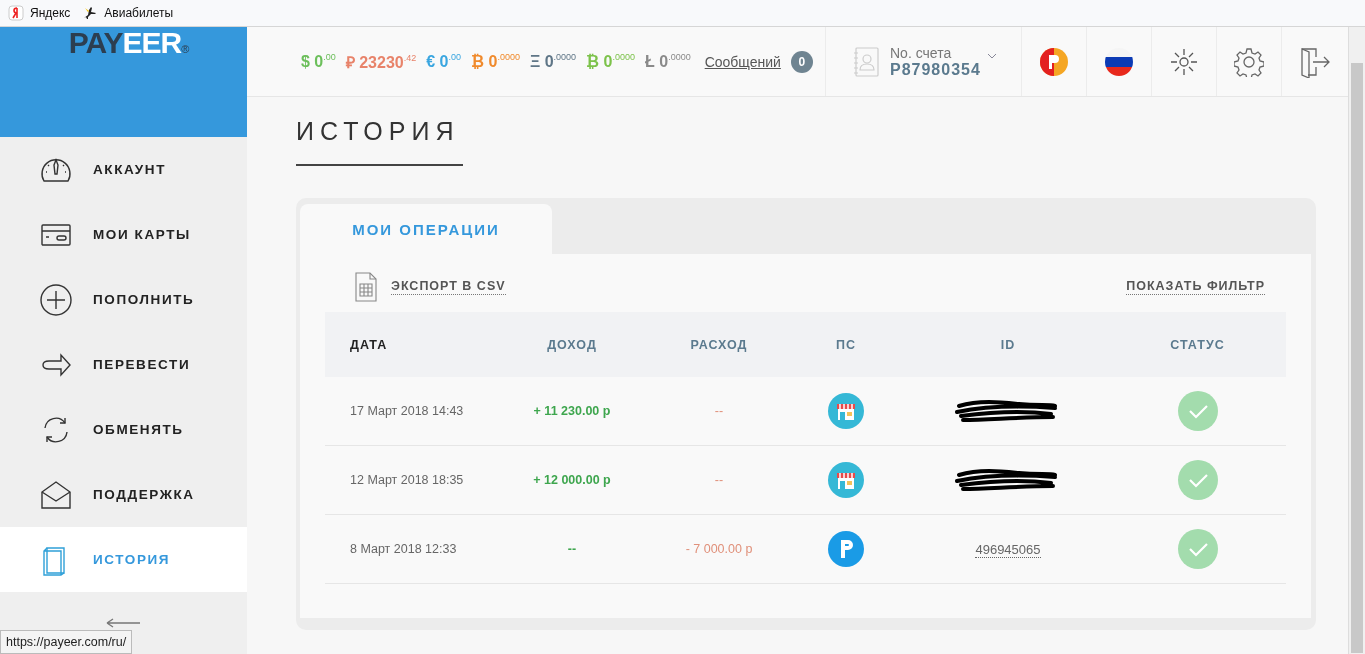 This screenshot has height=654, width=1365. What do you see at coordinates (921, 52) in the screenshot?
I see `account-label: No. счета` at bounding box center [921, 52].